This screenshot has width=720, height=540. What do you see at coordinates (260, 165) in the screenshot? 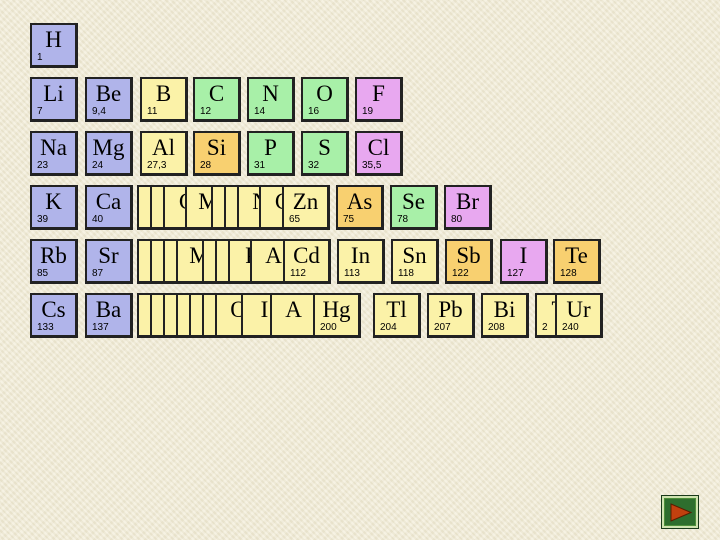
I see `element-mass: 31` at bounding box center [260, 165].